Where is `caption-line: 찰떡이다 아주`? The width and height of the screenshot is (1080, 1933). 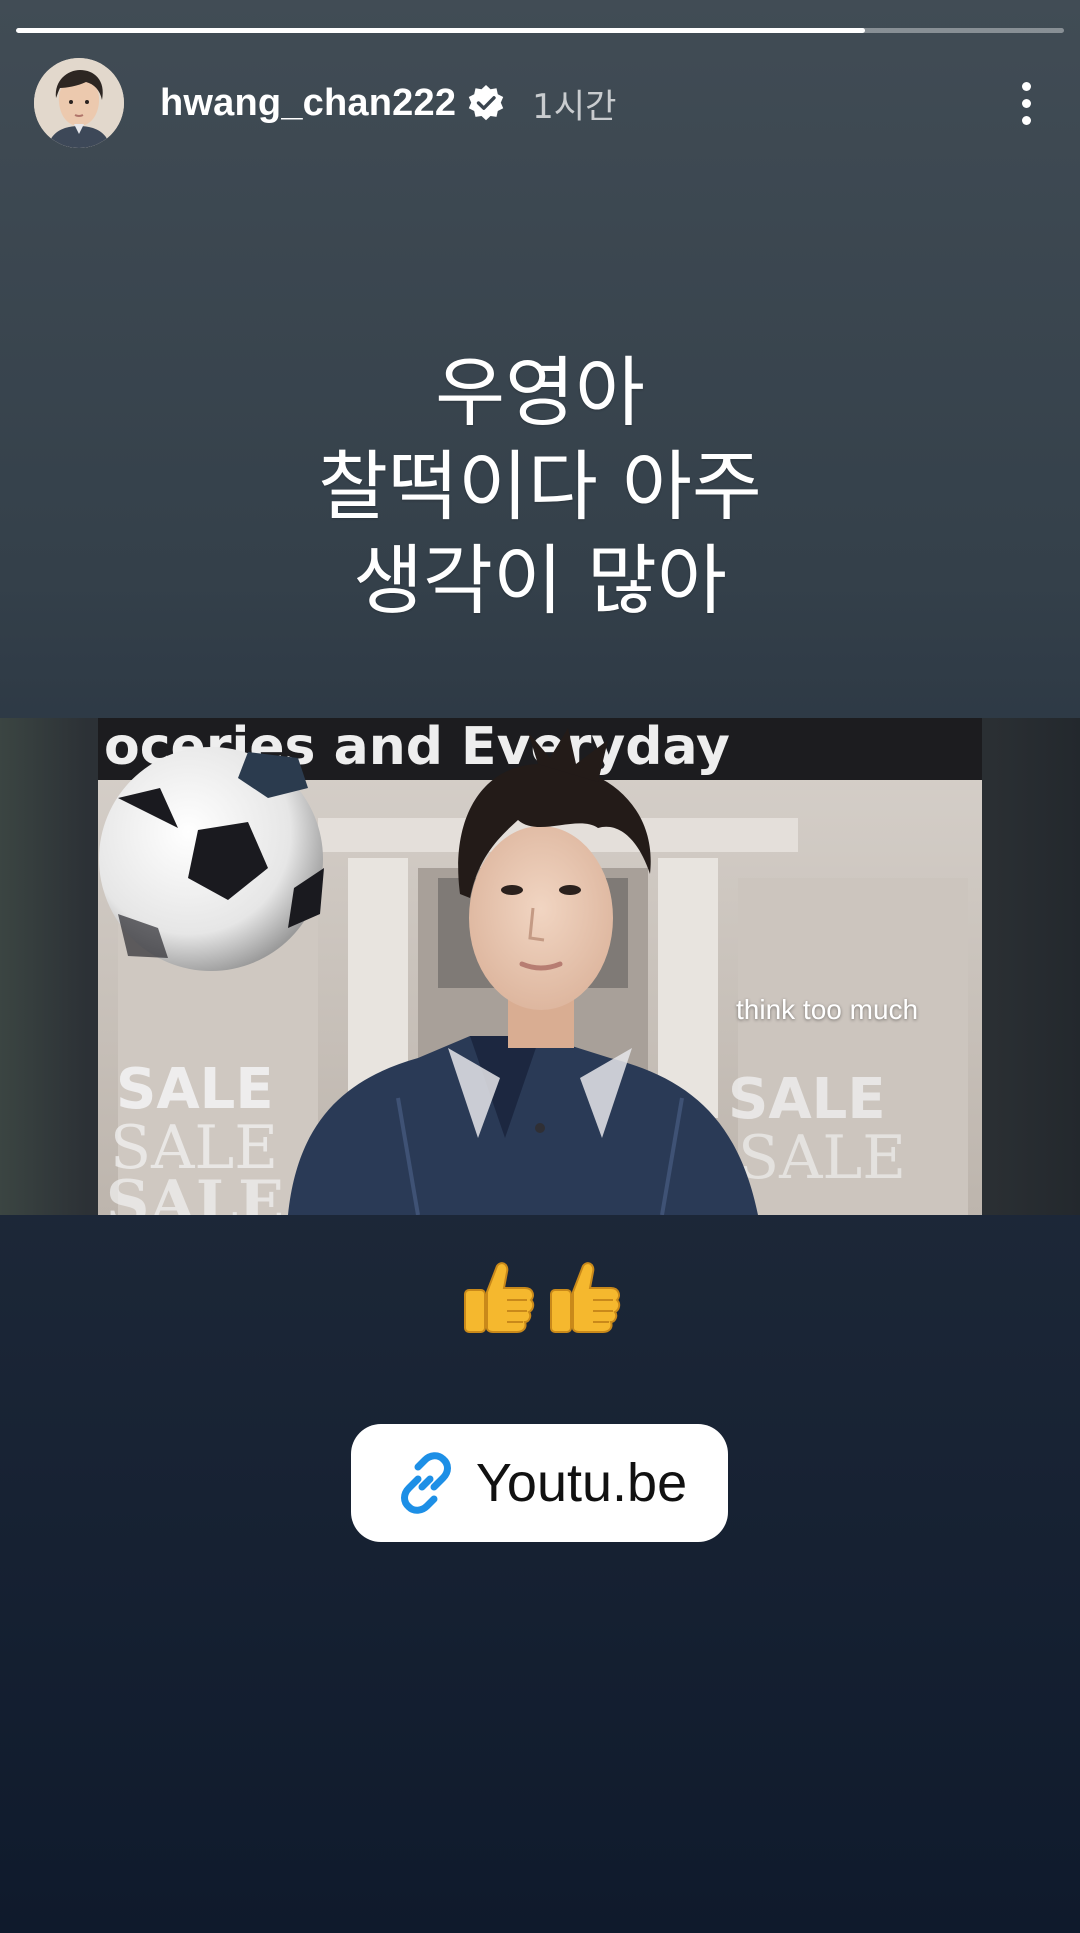
caption-line: 찰떡이다 아주 is located at coordinates (540, 486).